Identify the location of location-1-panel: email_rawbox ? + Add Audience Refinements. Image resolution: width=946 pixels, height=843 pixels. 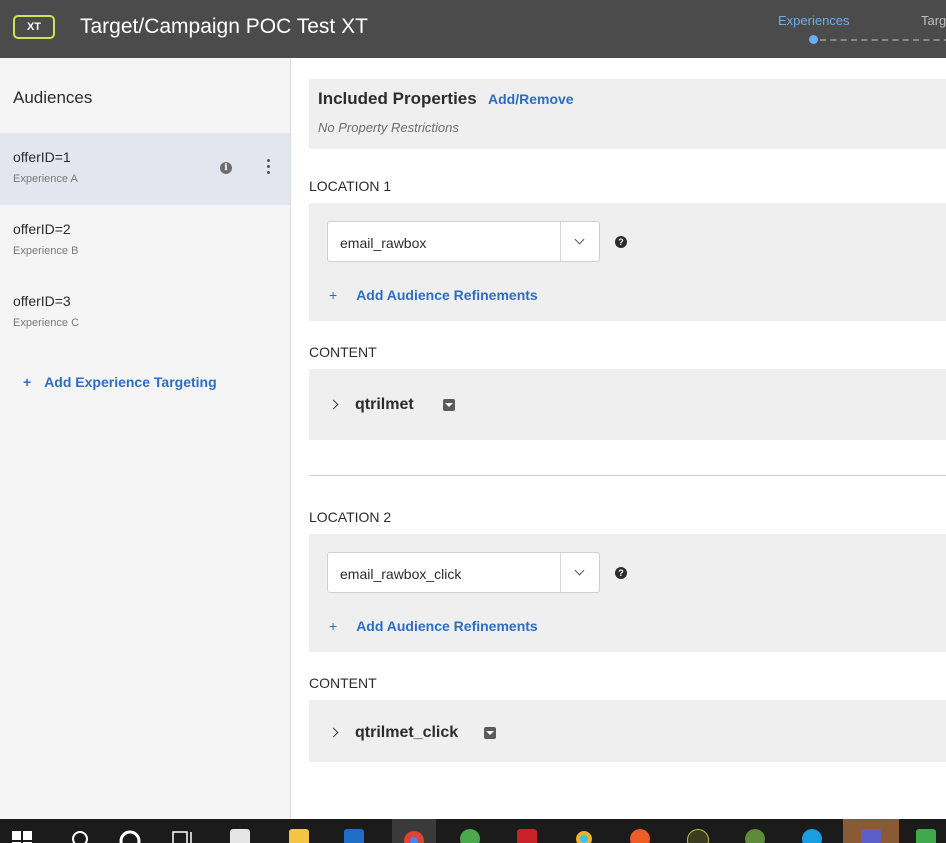
(627, 262).